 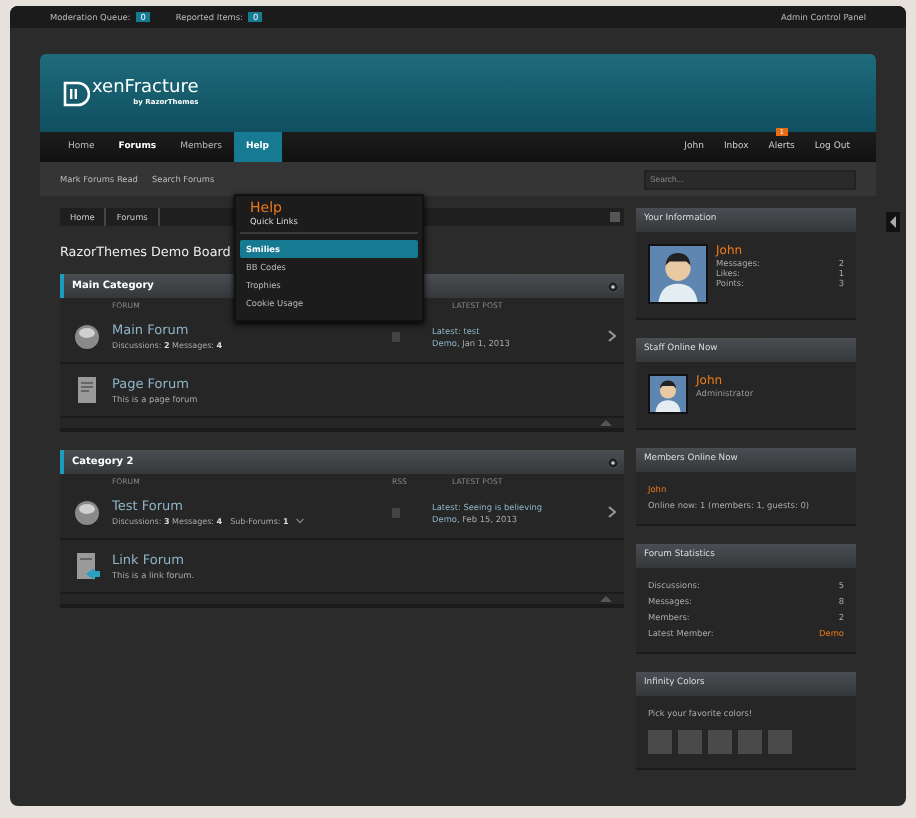 I want to click on logo-text: xenFracture, so click(x=145, y=89).